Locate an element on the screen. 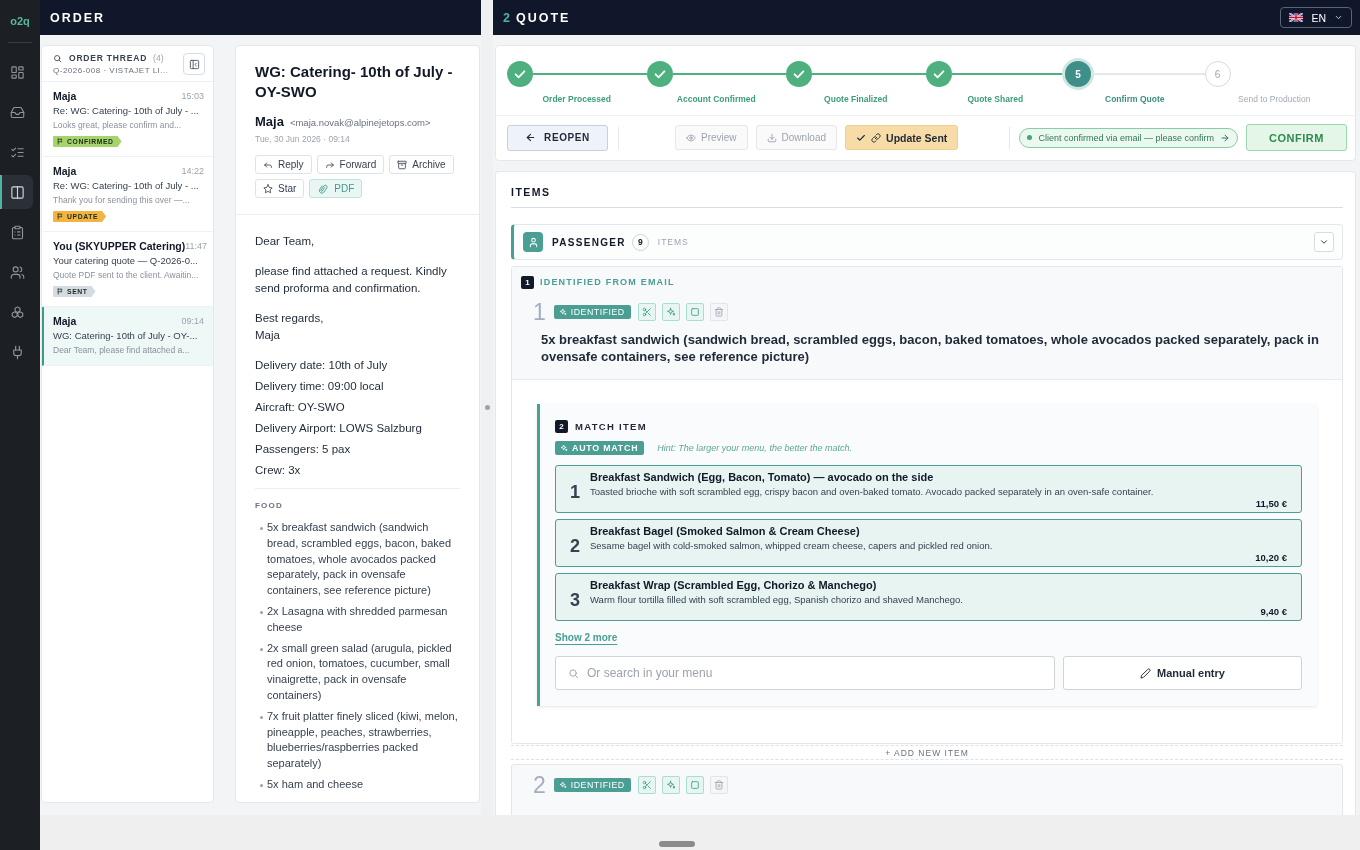 The image size is (1360, 850). reply-button: Reply is located at coordinates (283, 164).